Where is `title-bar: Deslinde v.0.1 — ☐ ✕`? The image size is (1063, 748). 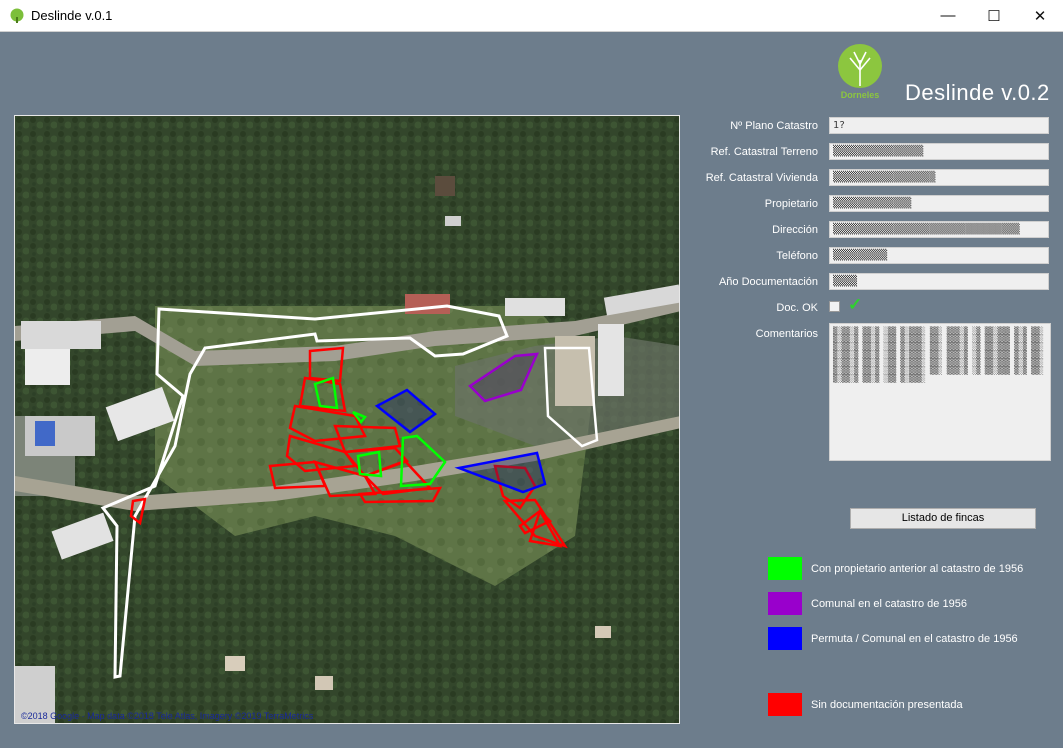 title-bar: Deslinde v.0.1 — ☐ ✕ is located at coordinates (531, 16).